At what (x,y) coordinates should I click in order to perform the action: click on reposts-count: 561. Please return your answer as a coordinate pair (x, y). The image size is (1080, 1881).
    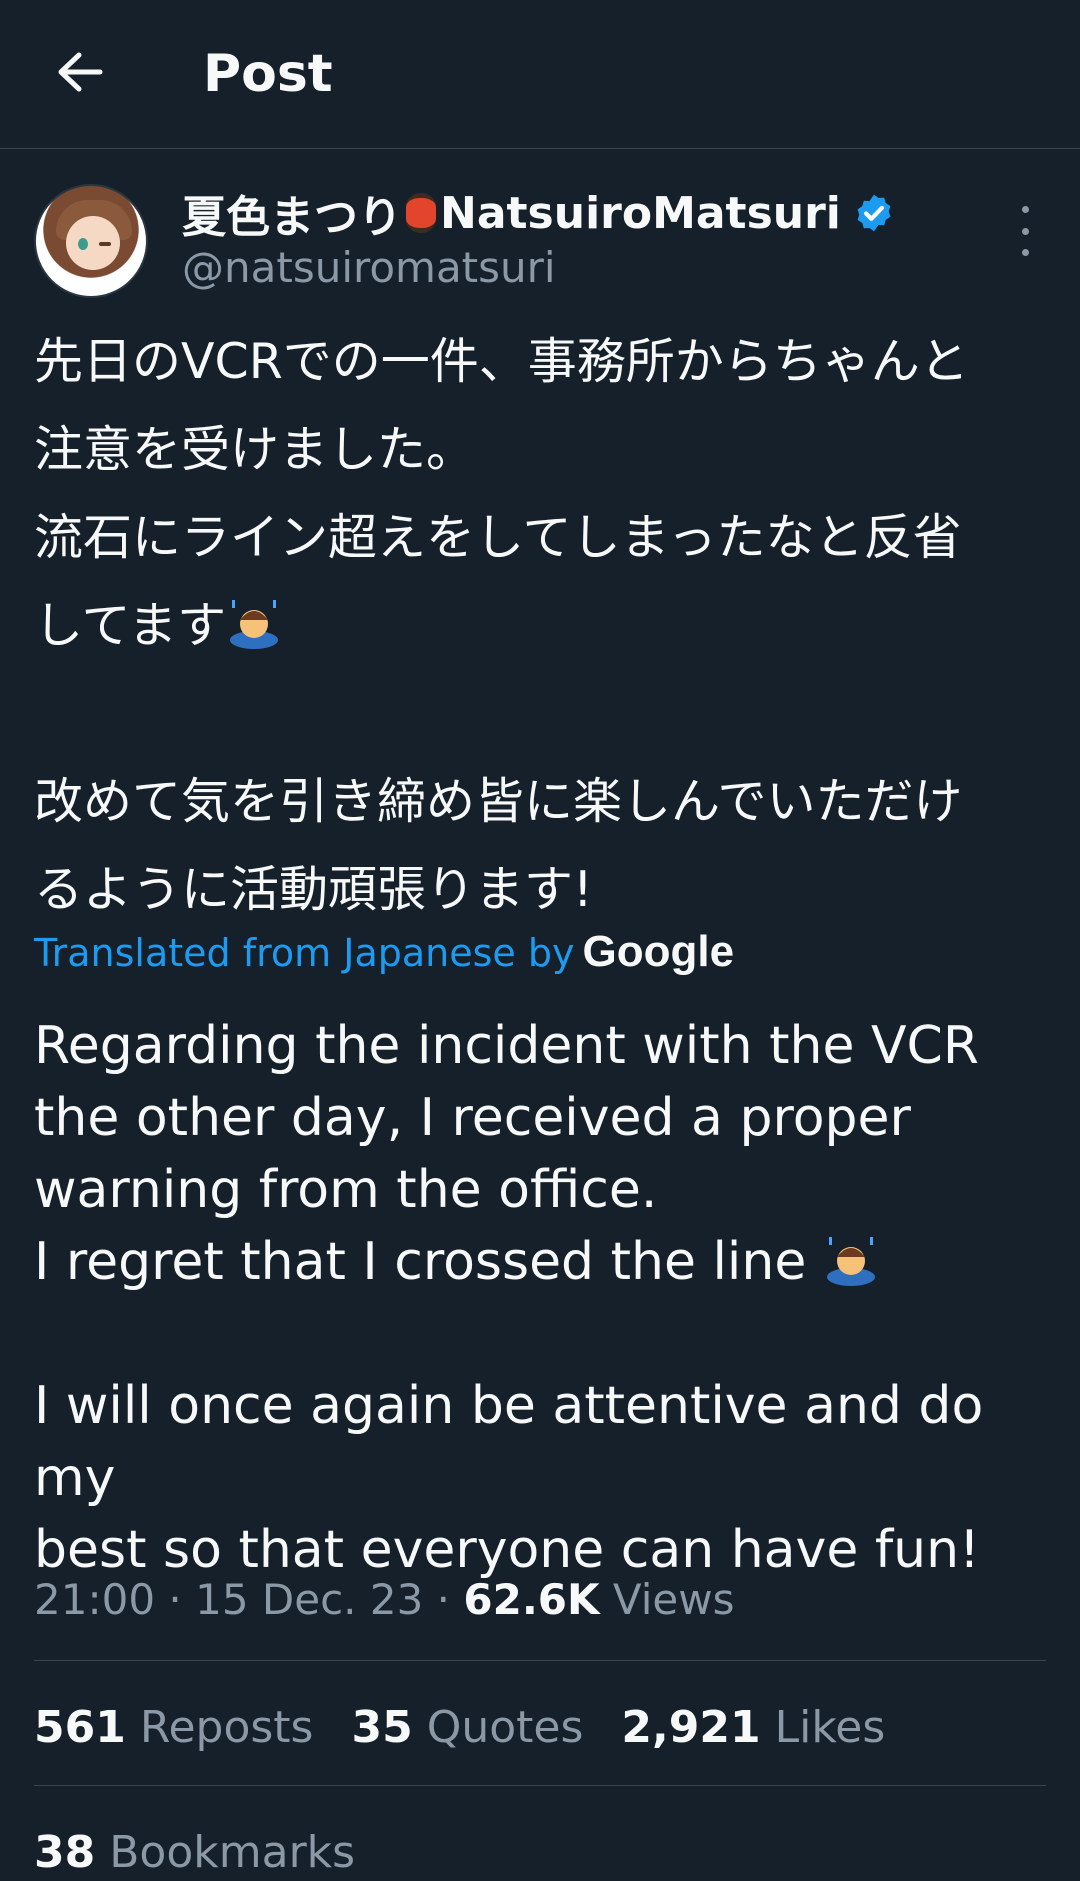
    Looking at the image, I should click on (80, 1727).